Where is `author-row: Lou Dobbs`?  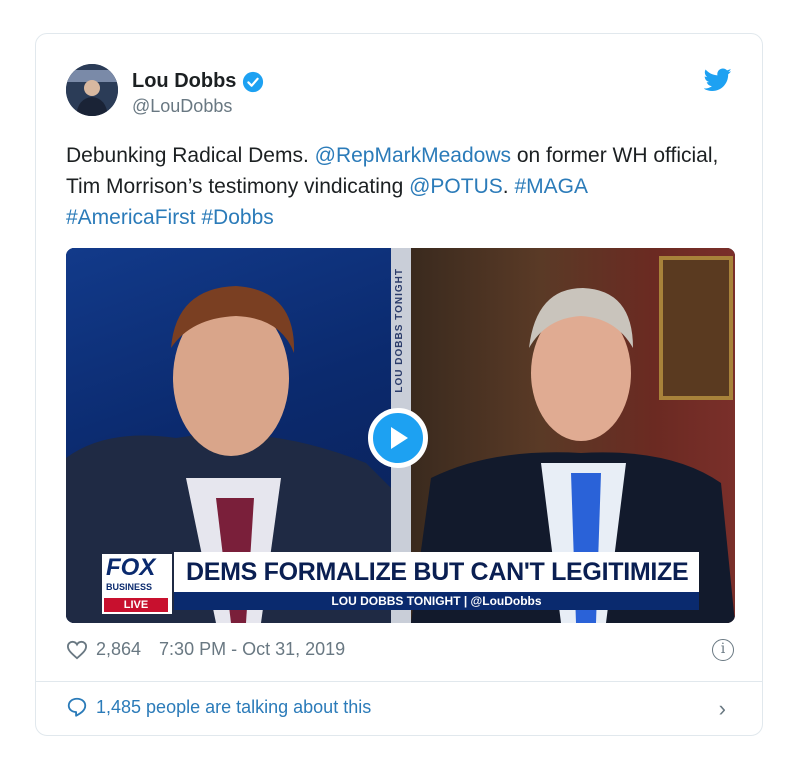 author-row: Lou Dobbs is located at coordinates (198, 81).